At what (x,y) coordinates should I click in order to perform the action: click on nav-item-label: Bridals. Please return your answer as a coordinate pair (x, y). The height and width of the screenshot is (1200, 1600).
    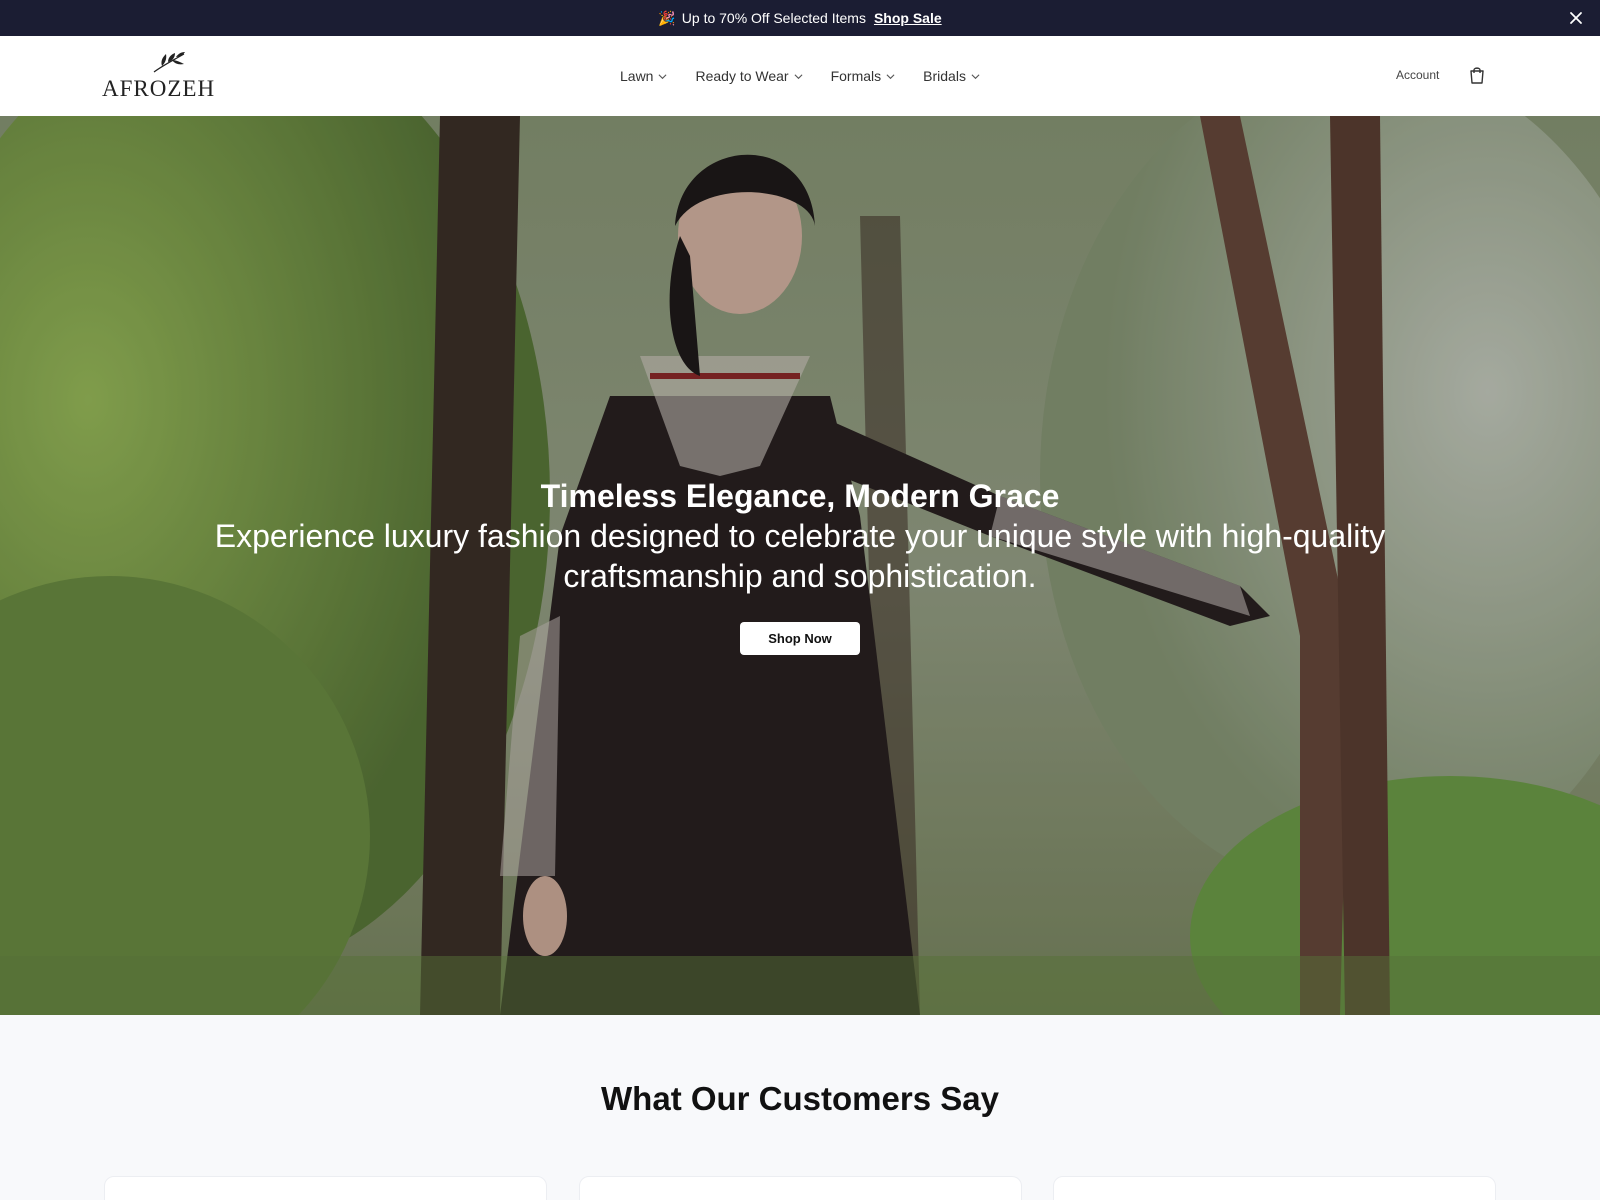
    Looking at the image, I should click on (944, 76).